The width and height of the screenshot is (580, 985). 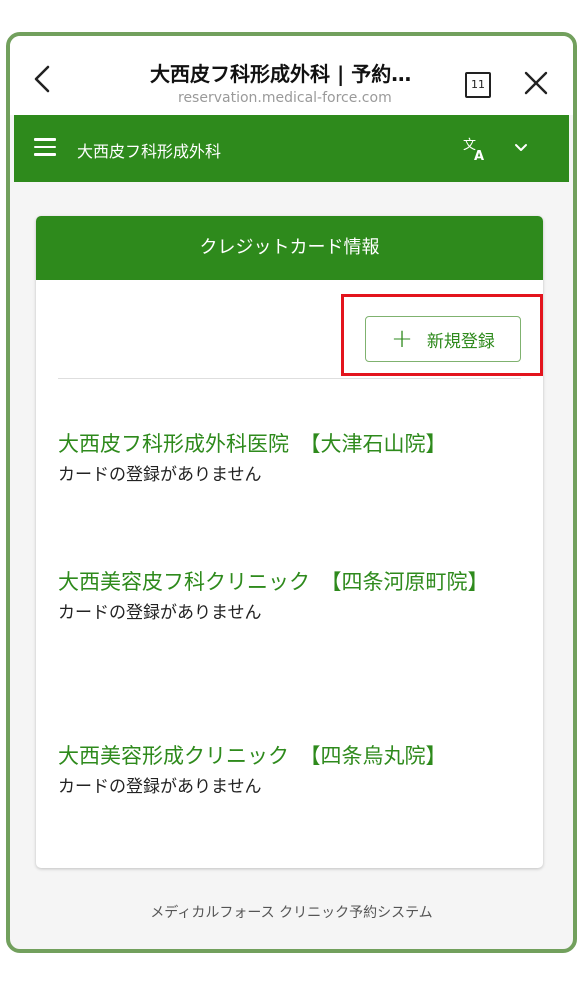 I want to click on chevron-down-icon, so click(x=521, y=148).